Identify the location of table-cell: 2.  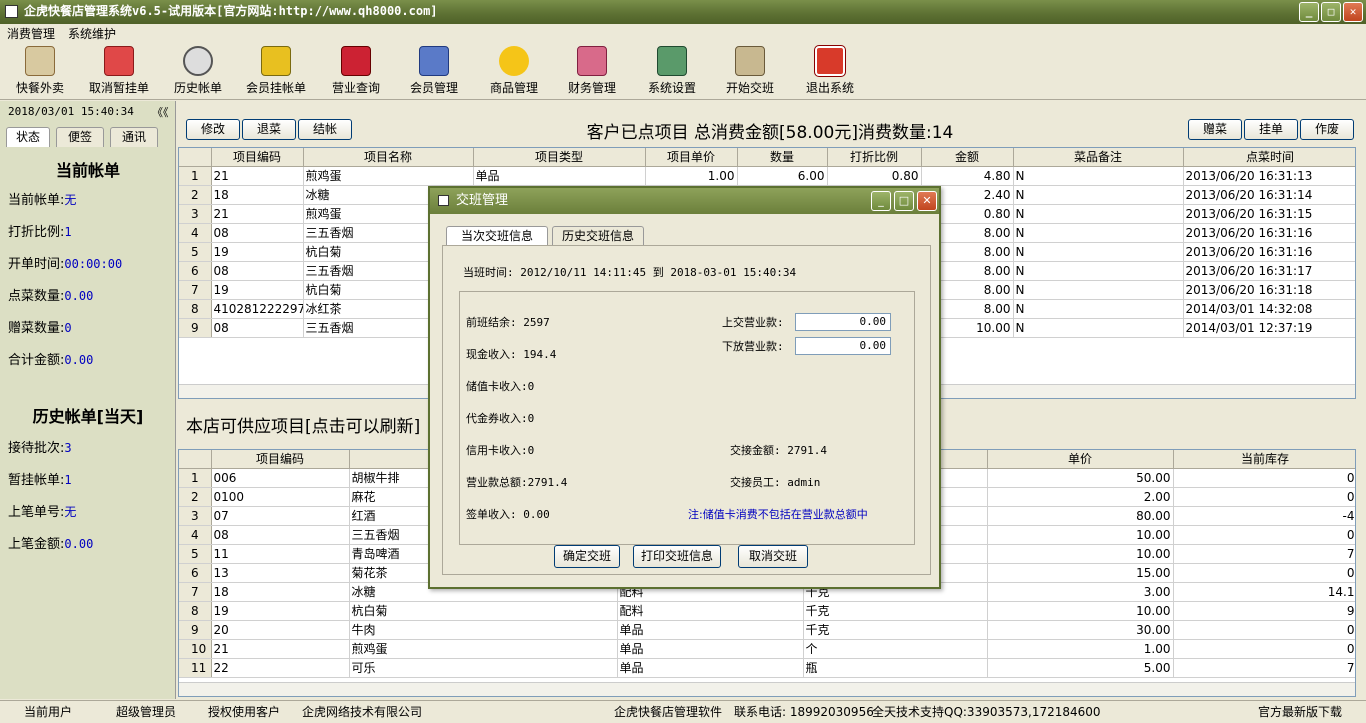
(195, 195).